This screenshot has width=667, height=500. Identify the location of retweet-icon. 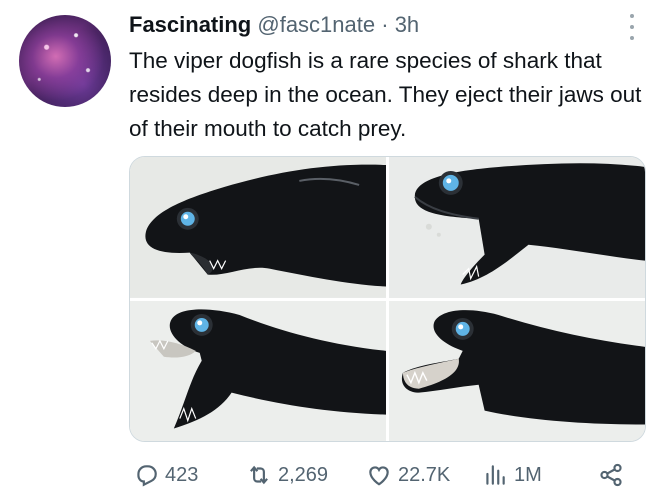
(259, 475).